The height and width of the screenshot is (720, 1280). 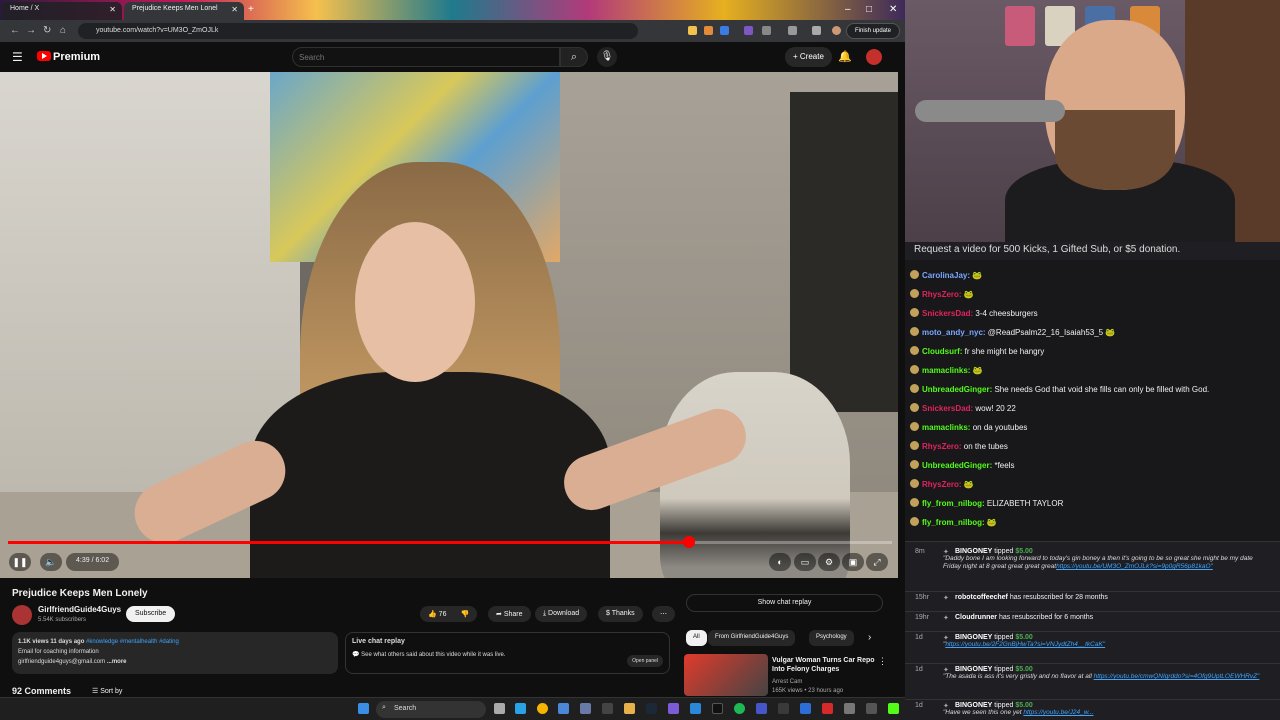 I want to click on reload-icon: ↻, so click(x=47, y=30).